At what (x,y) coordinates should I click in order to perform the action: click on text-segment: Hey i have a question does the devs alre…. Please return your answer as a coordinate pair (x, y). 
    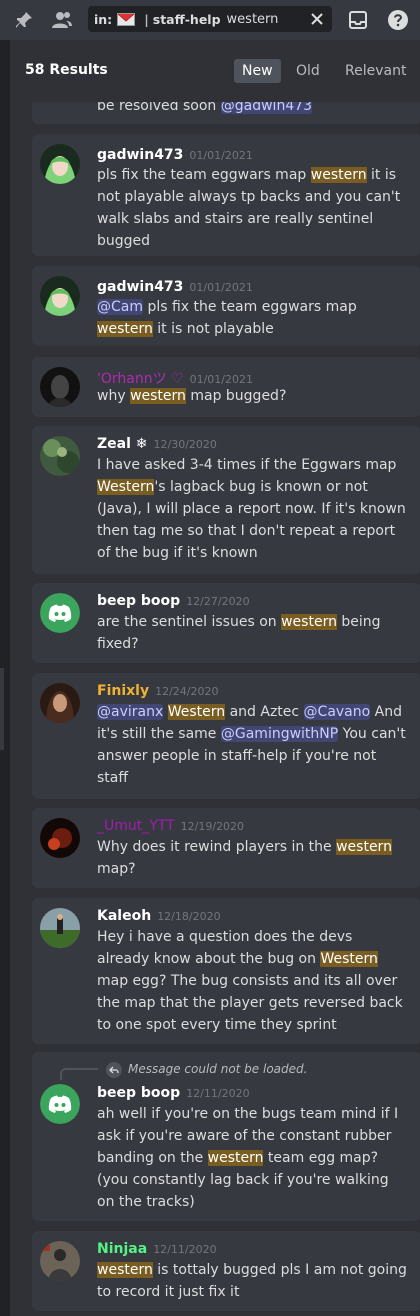
    Looking at the image, I should click on (225, 948).